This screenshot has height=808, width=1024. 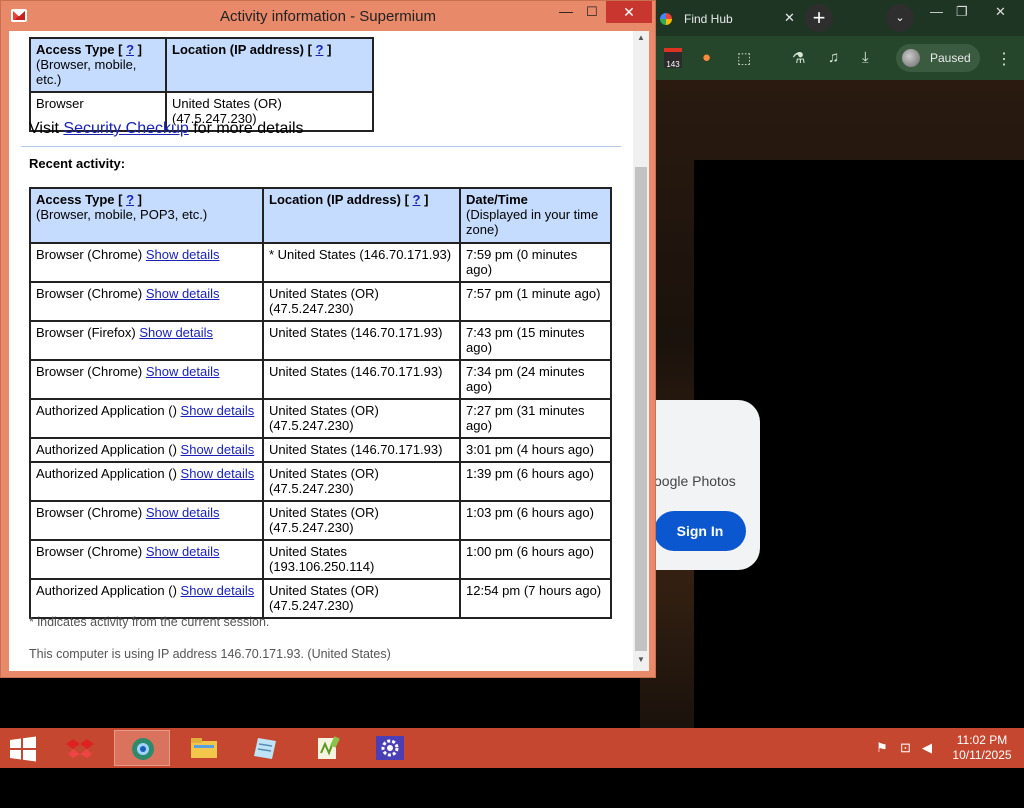 I want to click on tab-search-button: ⌄, so click(x=900, y=18).